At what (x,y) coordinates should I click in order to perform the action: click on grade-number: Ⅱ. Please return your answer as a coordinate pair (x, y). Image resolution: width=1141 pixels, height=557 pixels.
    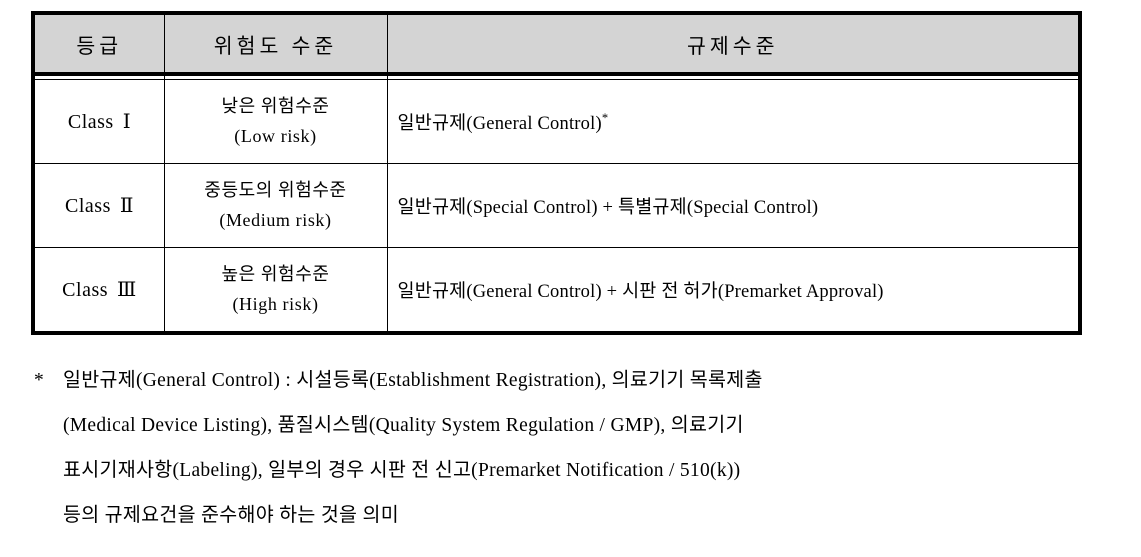
    Looking at the image, I should click on (126, 206).